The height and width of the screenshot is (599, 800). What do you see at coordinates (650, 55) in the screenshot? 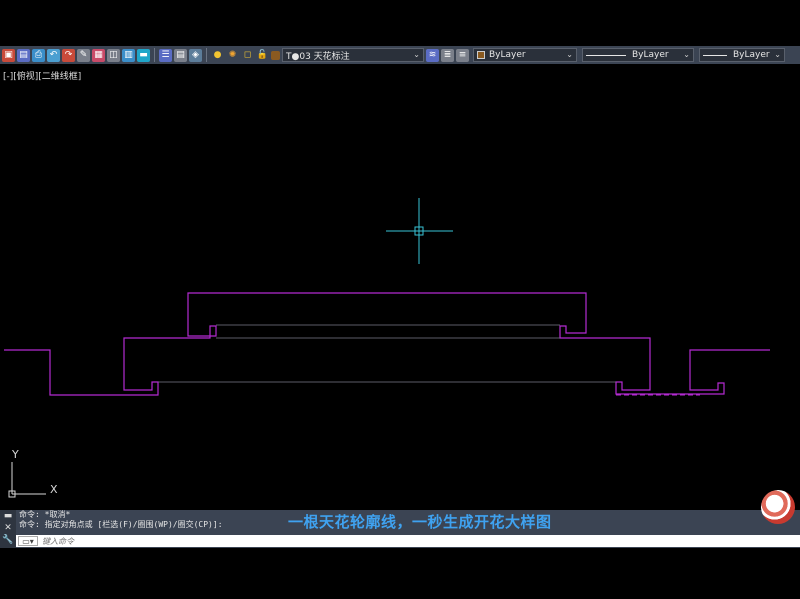
I see `linetype-value: ByLayer` at bounding box center [650, 55].